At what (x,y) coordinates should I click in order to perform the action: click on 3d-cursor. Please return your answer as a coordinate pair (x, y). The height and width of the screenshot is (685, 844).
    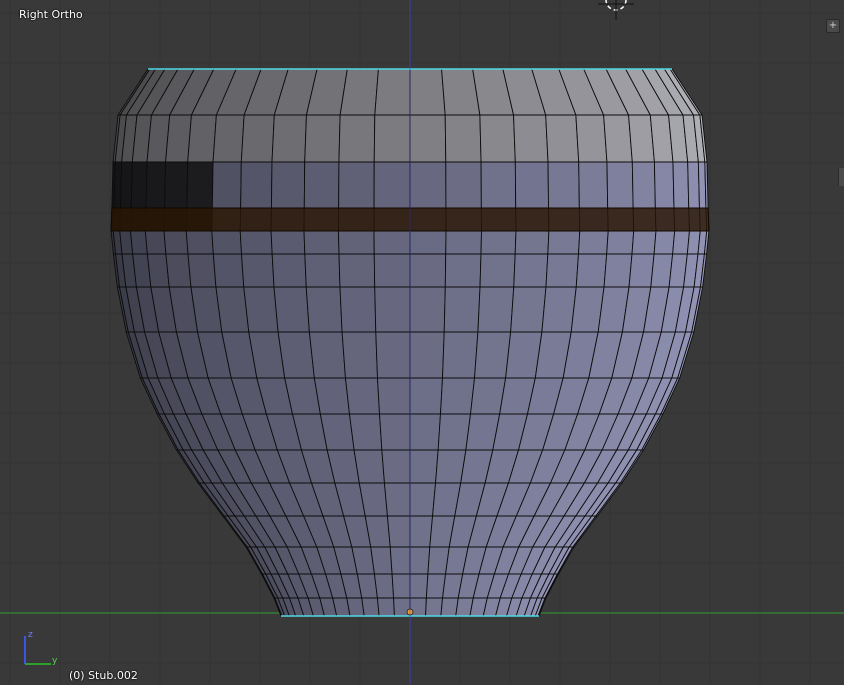
    Looking at the image, I should click on (616, 10).